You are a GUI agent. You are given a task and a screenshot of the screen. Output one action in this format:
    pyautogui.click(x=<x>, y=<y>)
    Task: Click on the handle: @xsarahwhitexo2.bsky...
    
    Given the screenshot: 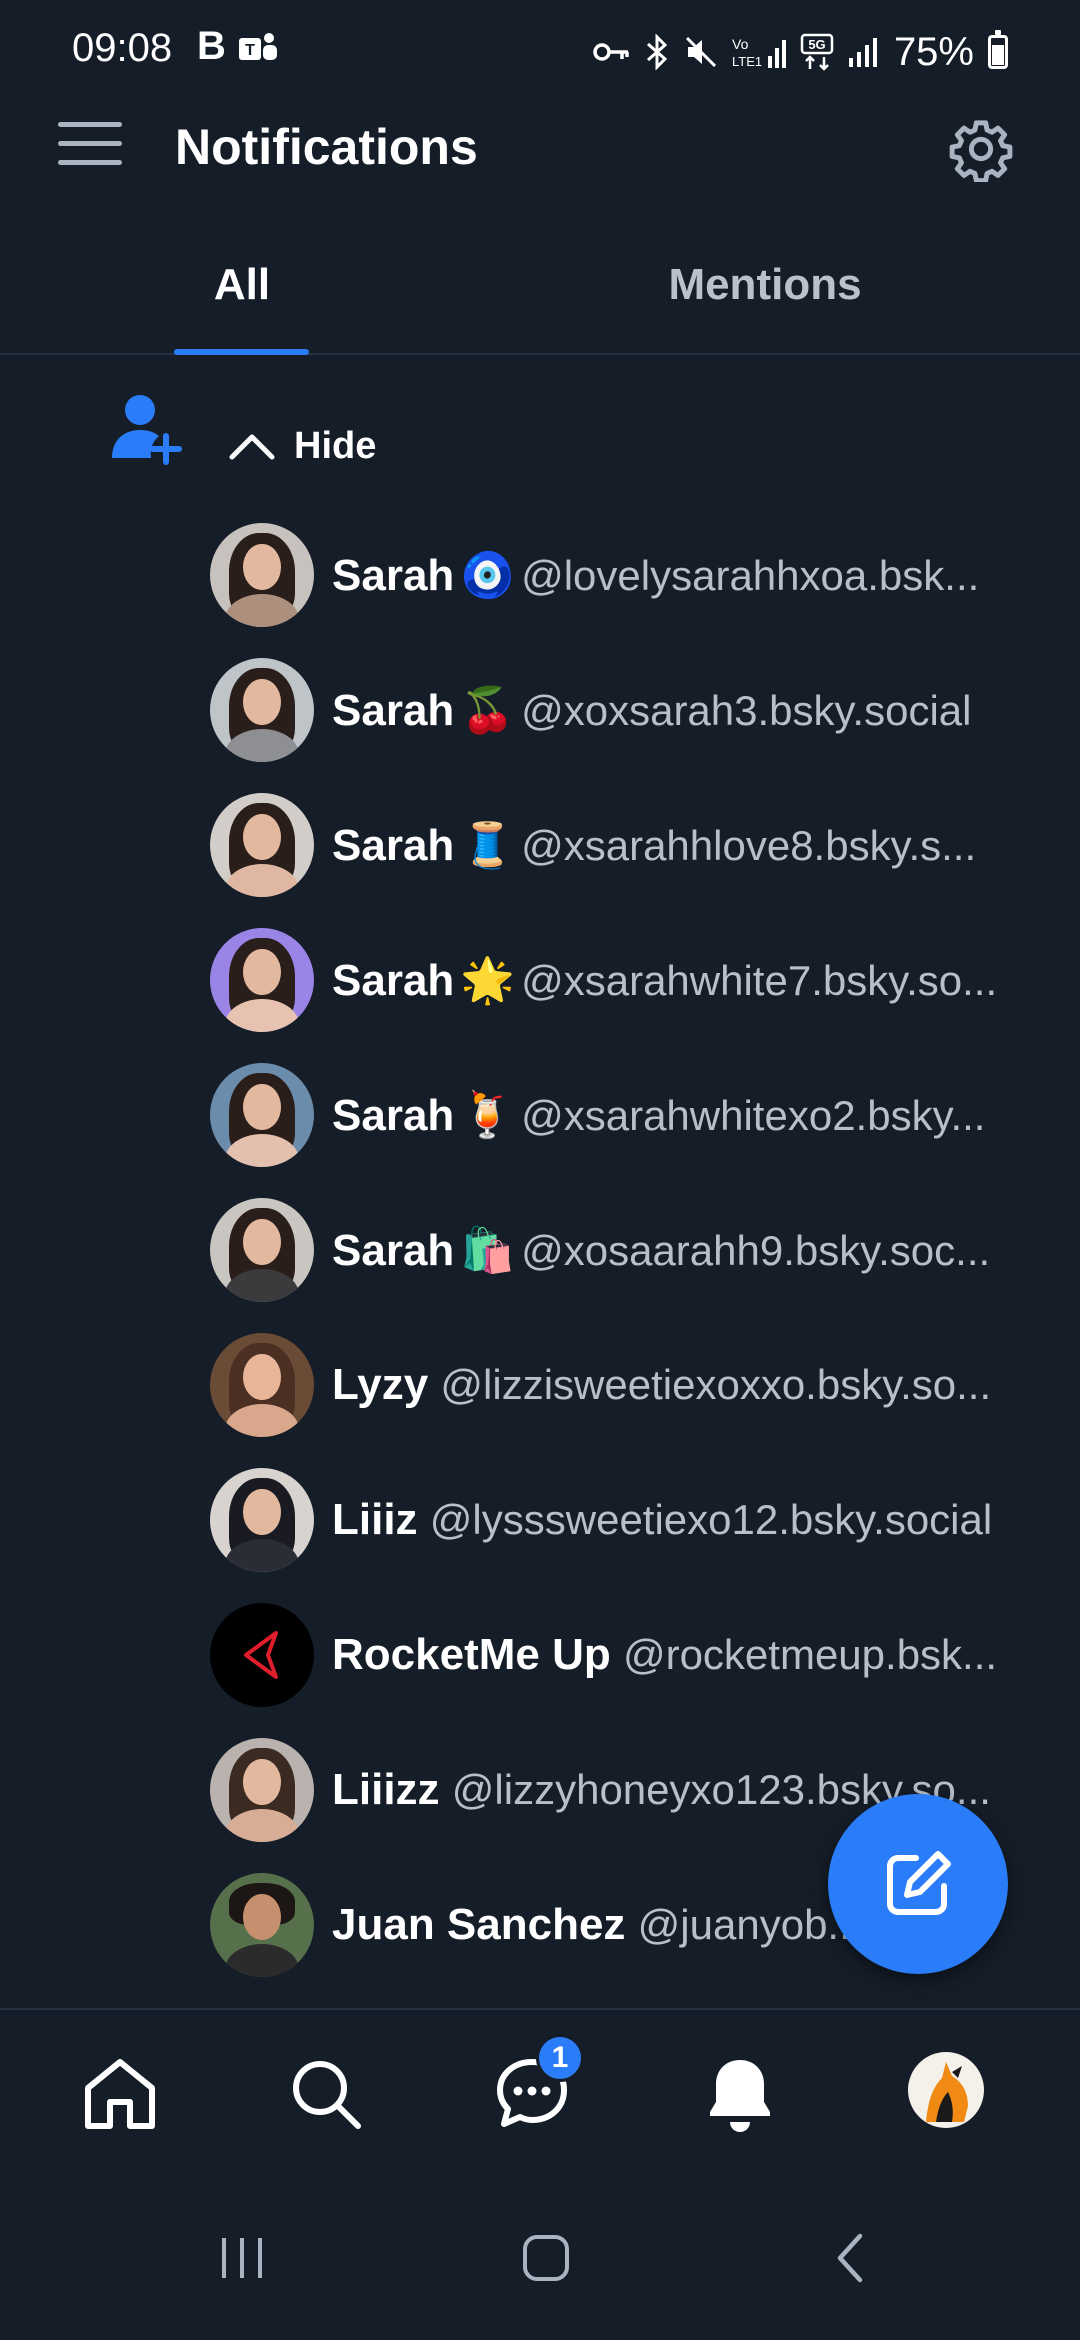 What is the action you would take?
    pyautogui.click(x=753, y=1115)
    